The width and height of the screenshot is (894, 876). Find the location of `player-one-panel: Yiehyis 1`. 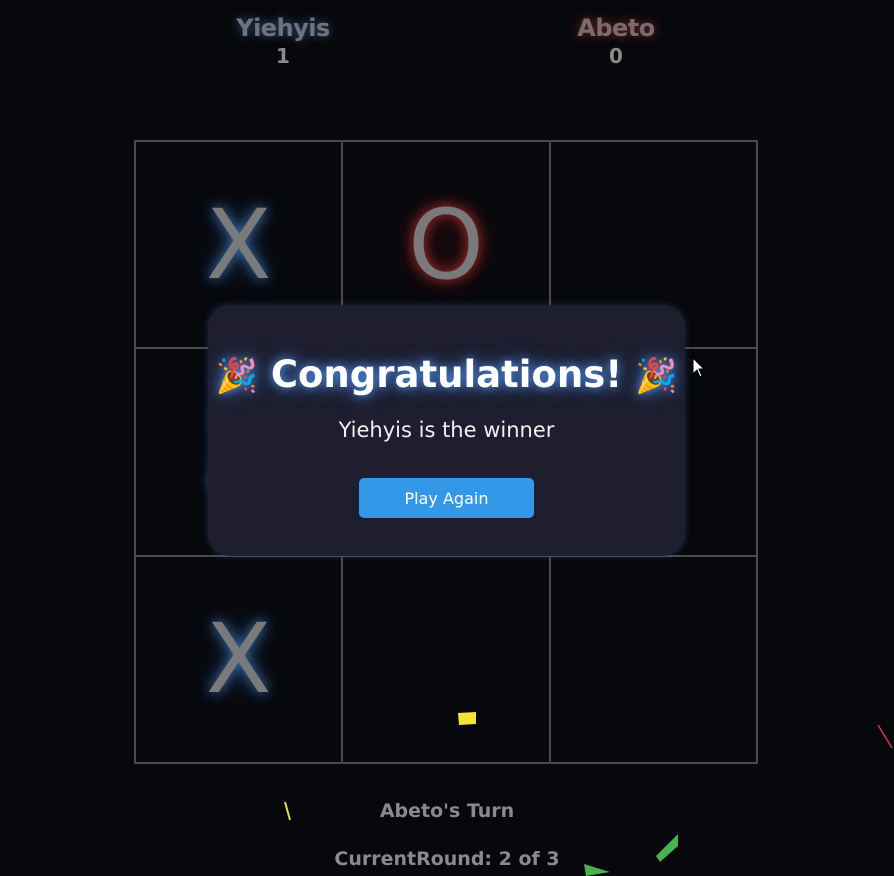

player-one-panel: Yiehyis 1 is located at coordinates (283, 41).